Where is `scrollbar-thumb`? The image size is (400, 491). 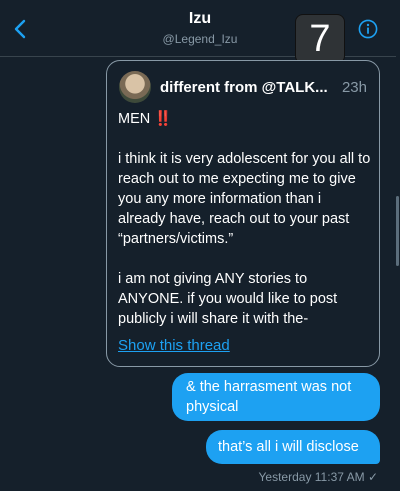
scrollbar-thumb is located at coordinates (397, 231).